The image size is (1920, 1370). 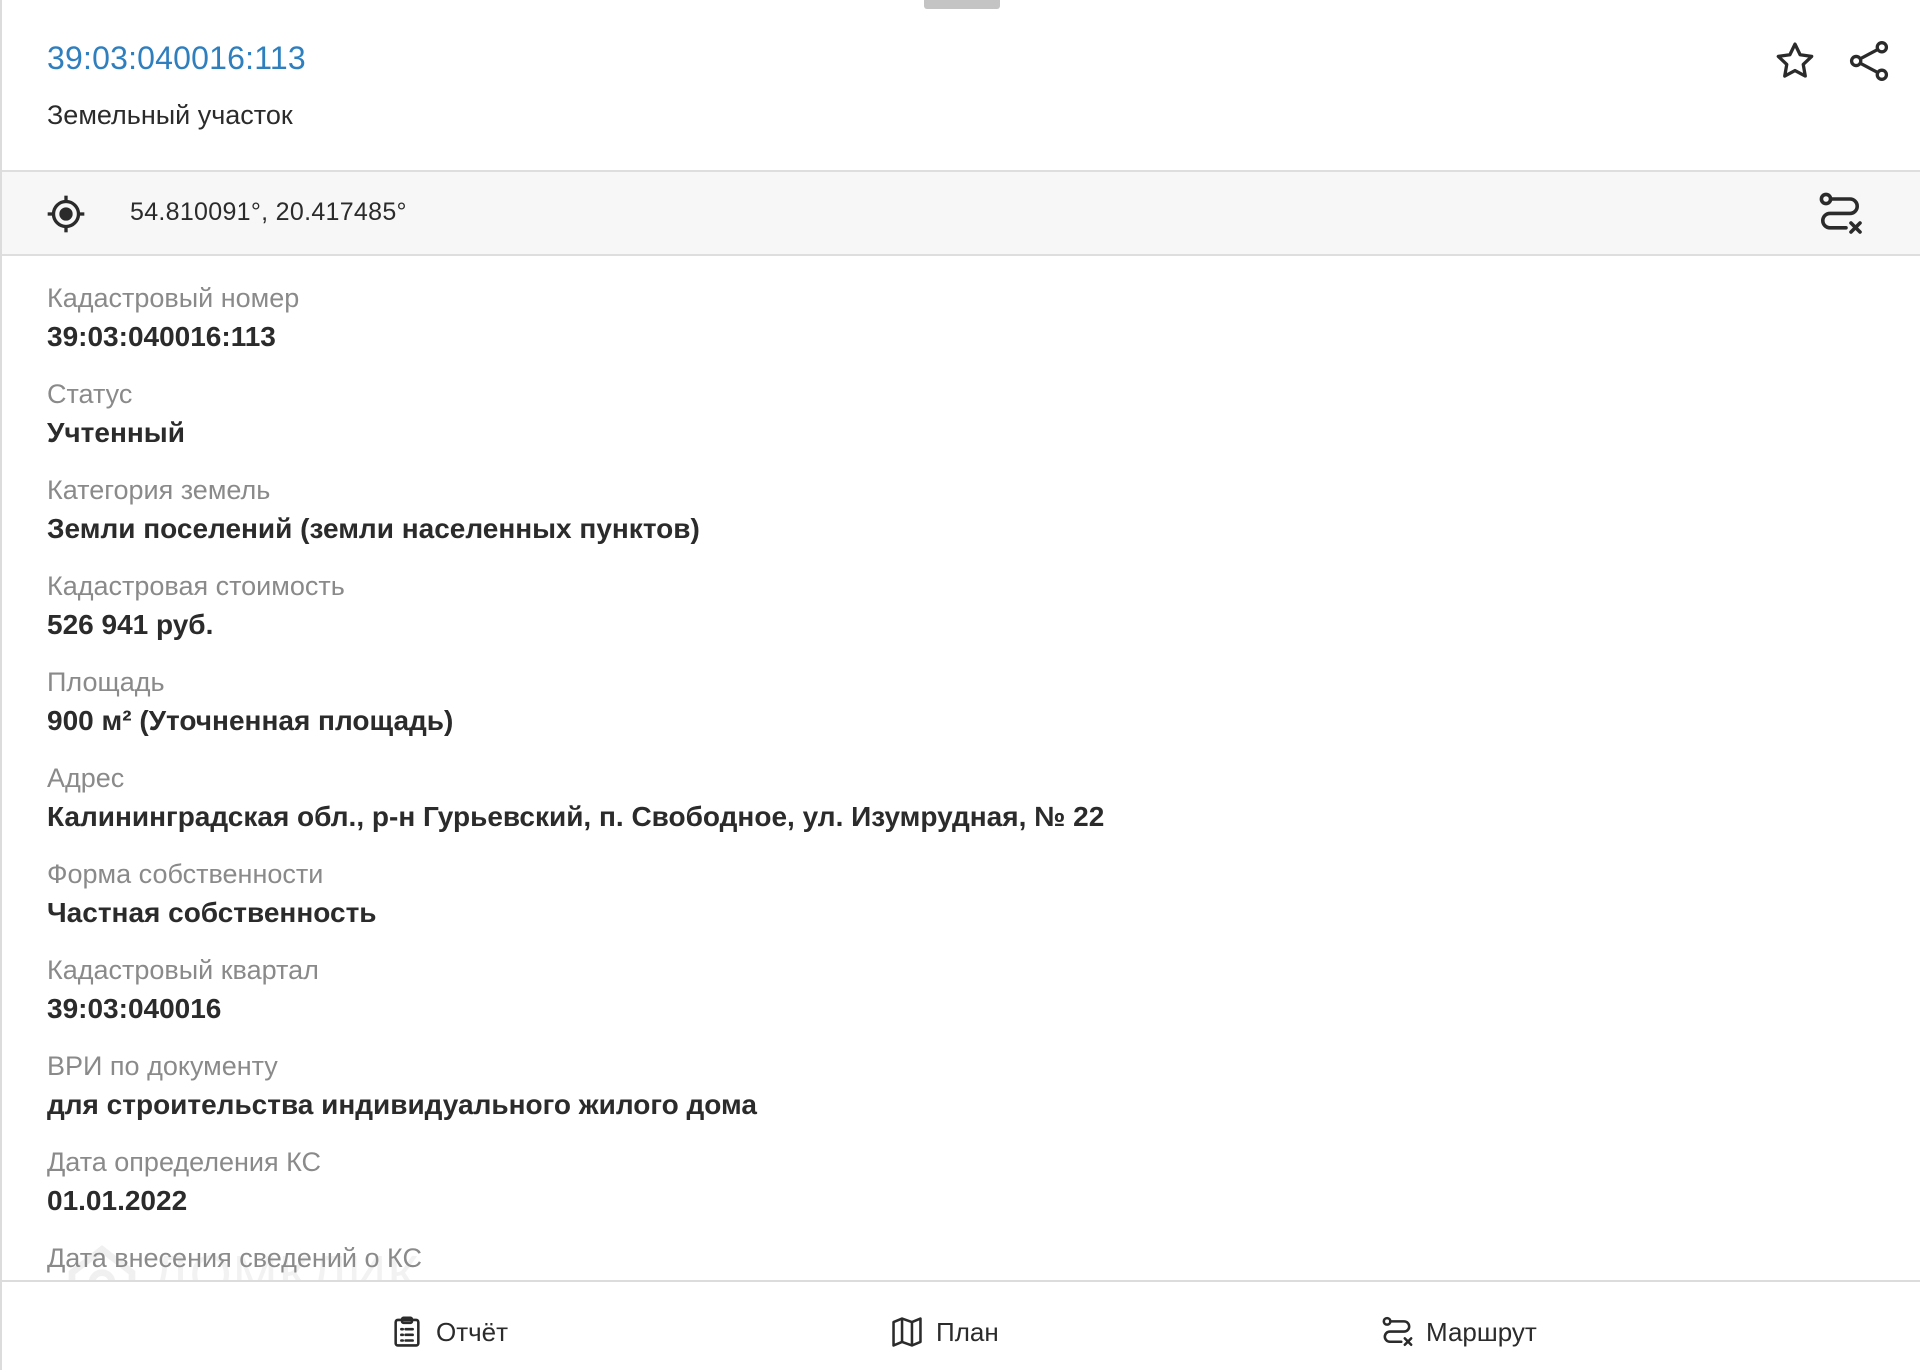 I want to click on cadastral-number-title: 39:03:040016:113, so click(x=176, y=58).